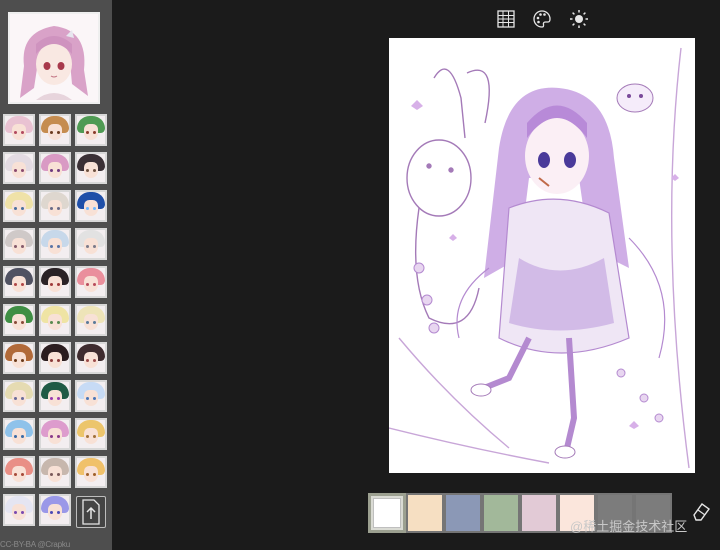  I want to click on grid-table-icon, so click(506, 19).